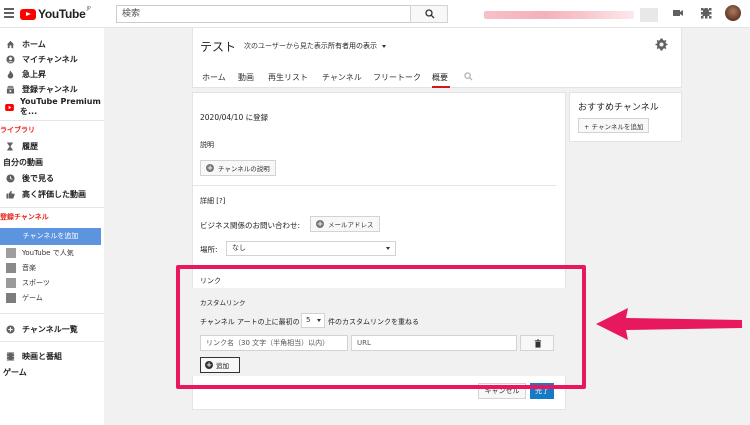  Describe the element at coordinates (287, 46) in the screenshot. I see `view-as-label: 次のユーザーから見た表示:` at that location.